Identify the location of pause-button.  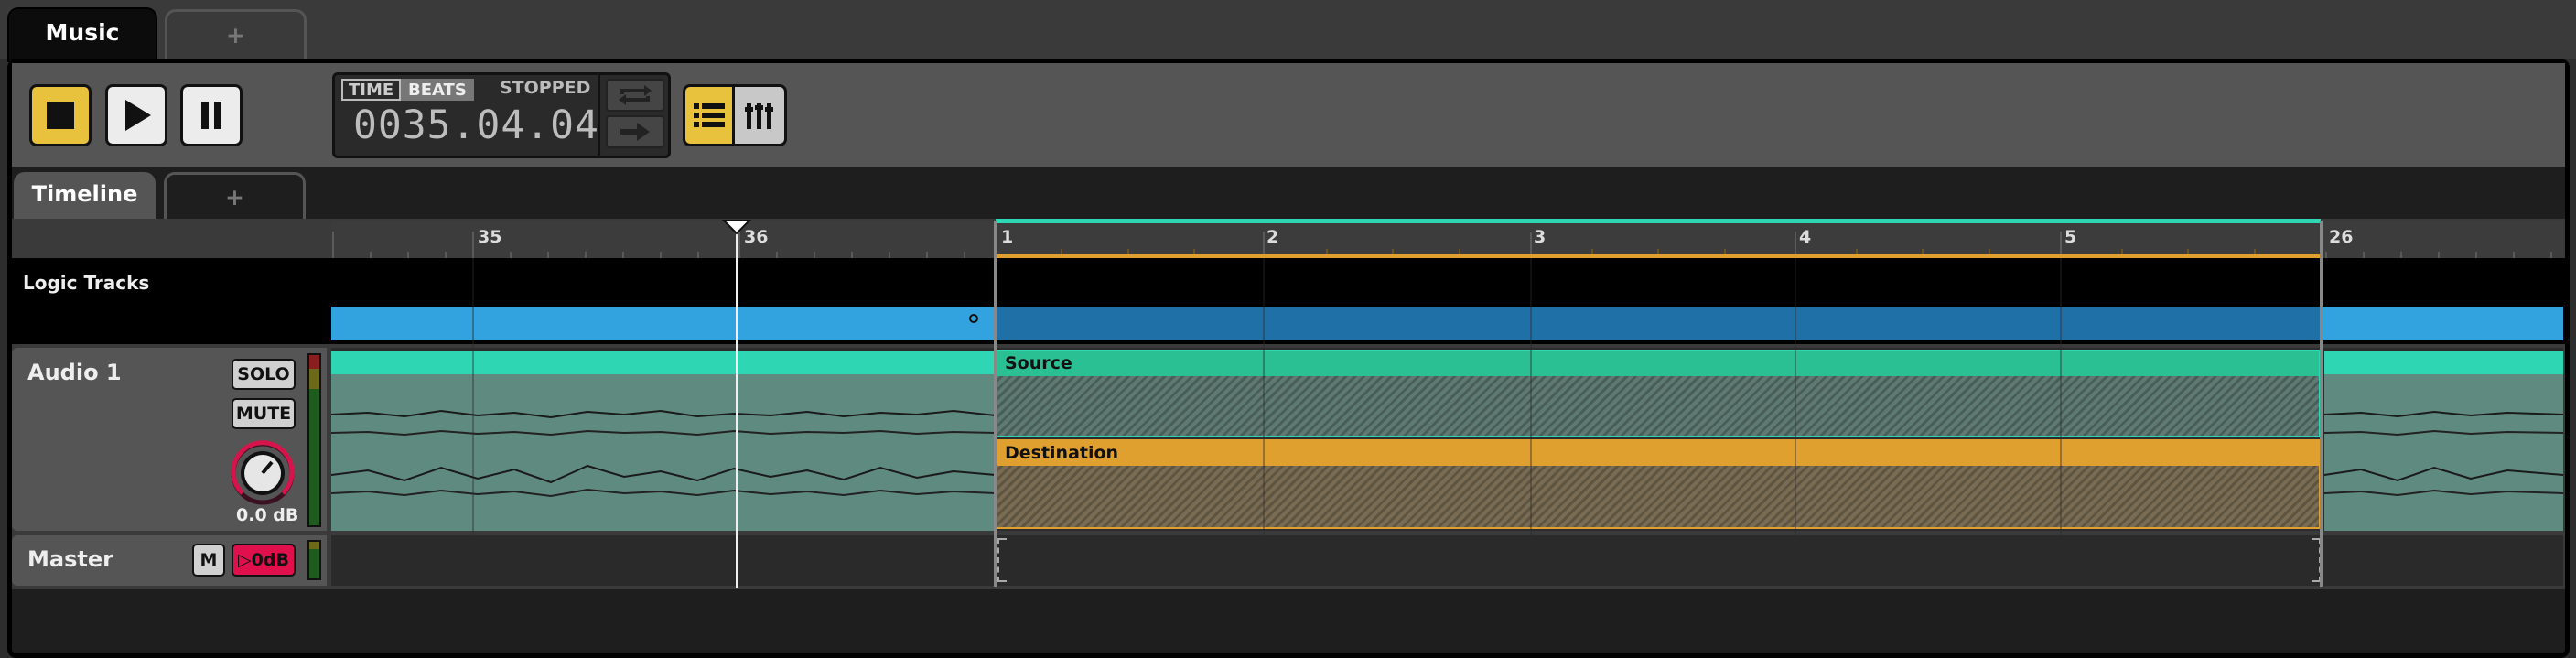
(211, 115).